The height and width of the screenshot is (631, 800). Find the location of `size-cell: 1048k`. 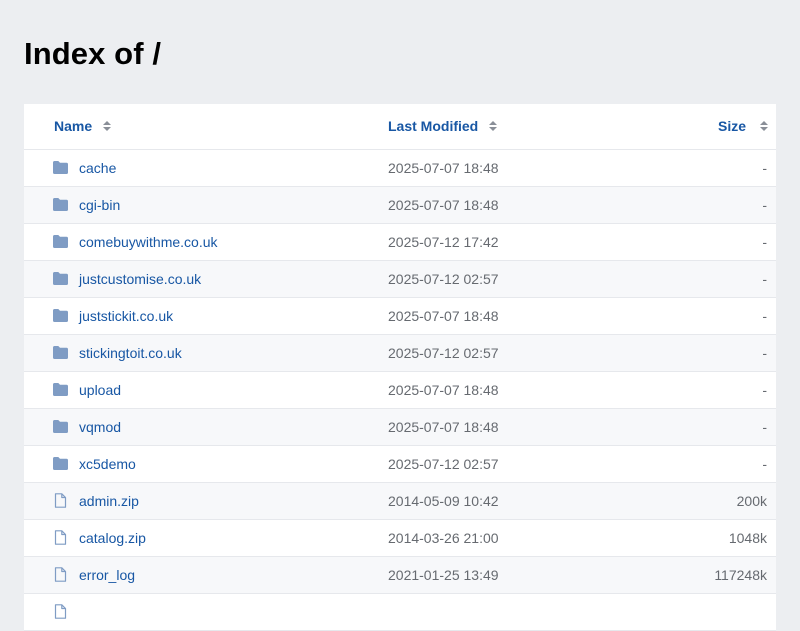

size-cell: 1048k is located at coordinates (747, 538).